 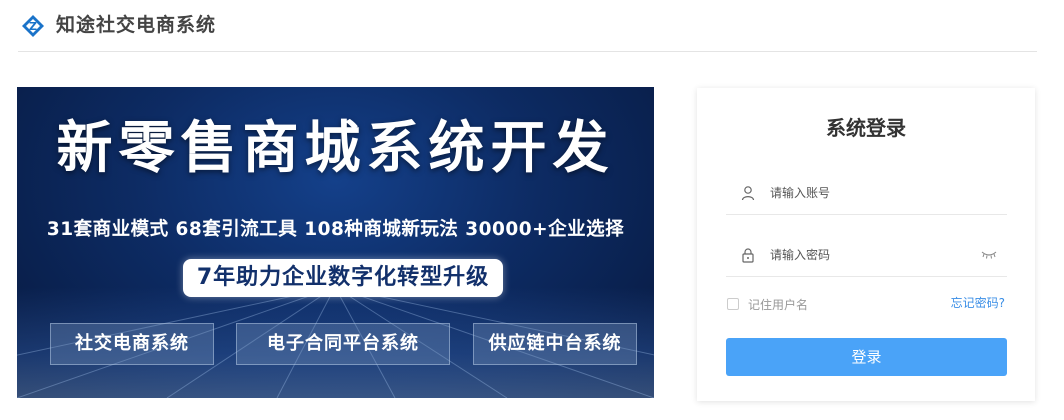 What do you see at coordinates (527, 51) in the screenshot?
I see `header-divider` at bounding box center [527, 51].